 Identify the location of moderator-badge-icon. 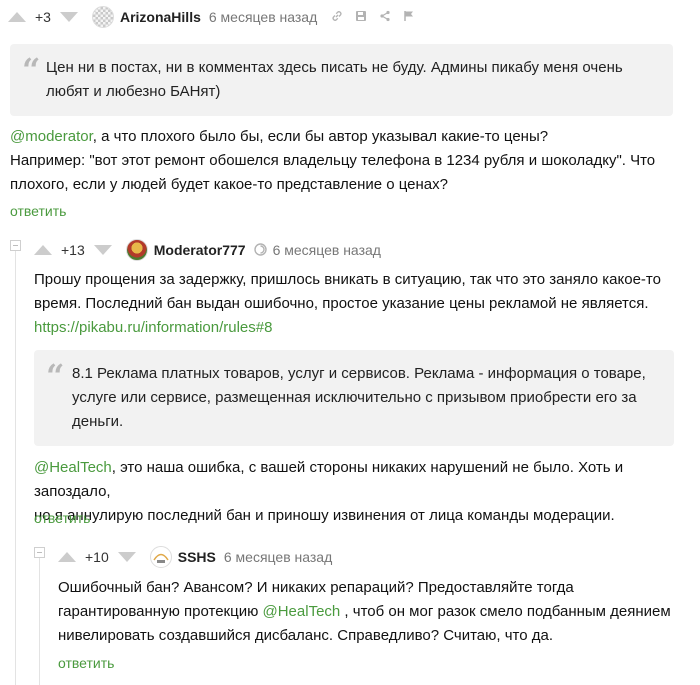
(260, 250).